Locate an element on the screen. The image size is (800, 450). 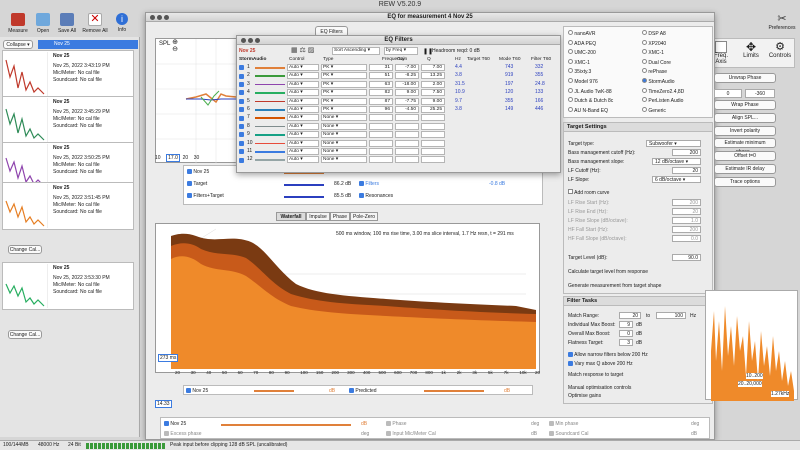
legend-resonances: Resonances is located at coordinates (376, 196).